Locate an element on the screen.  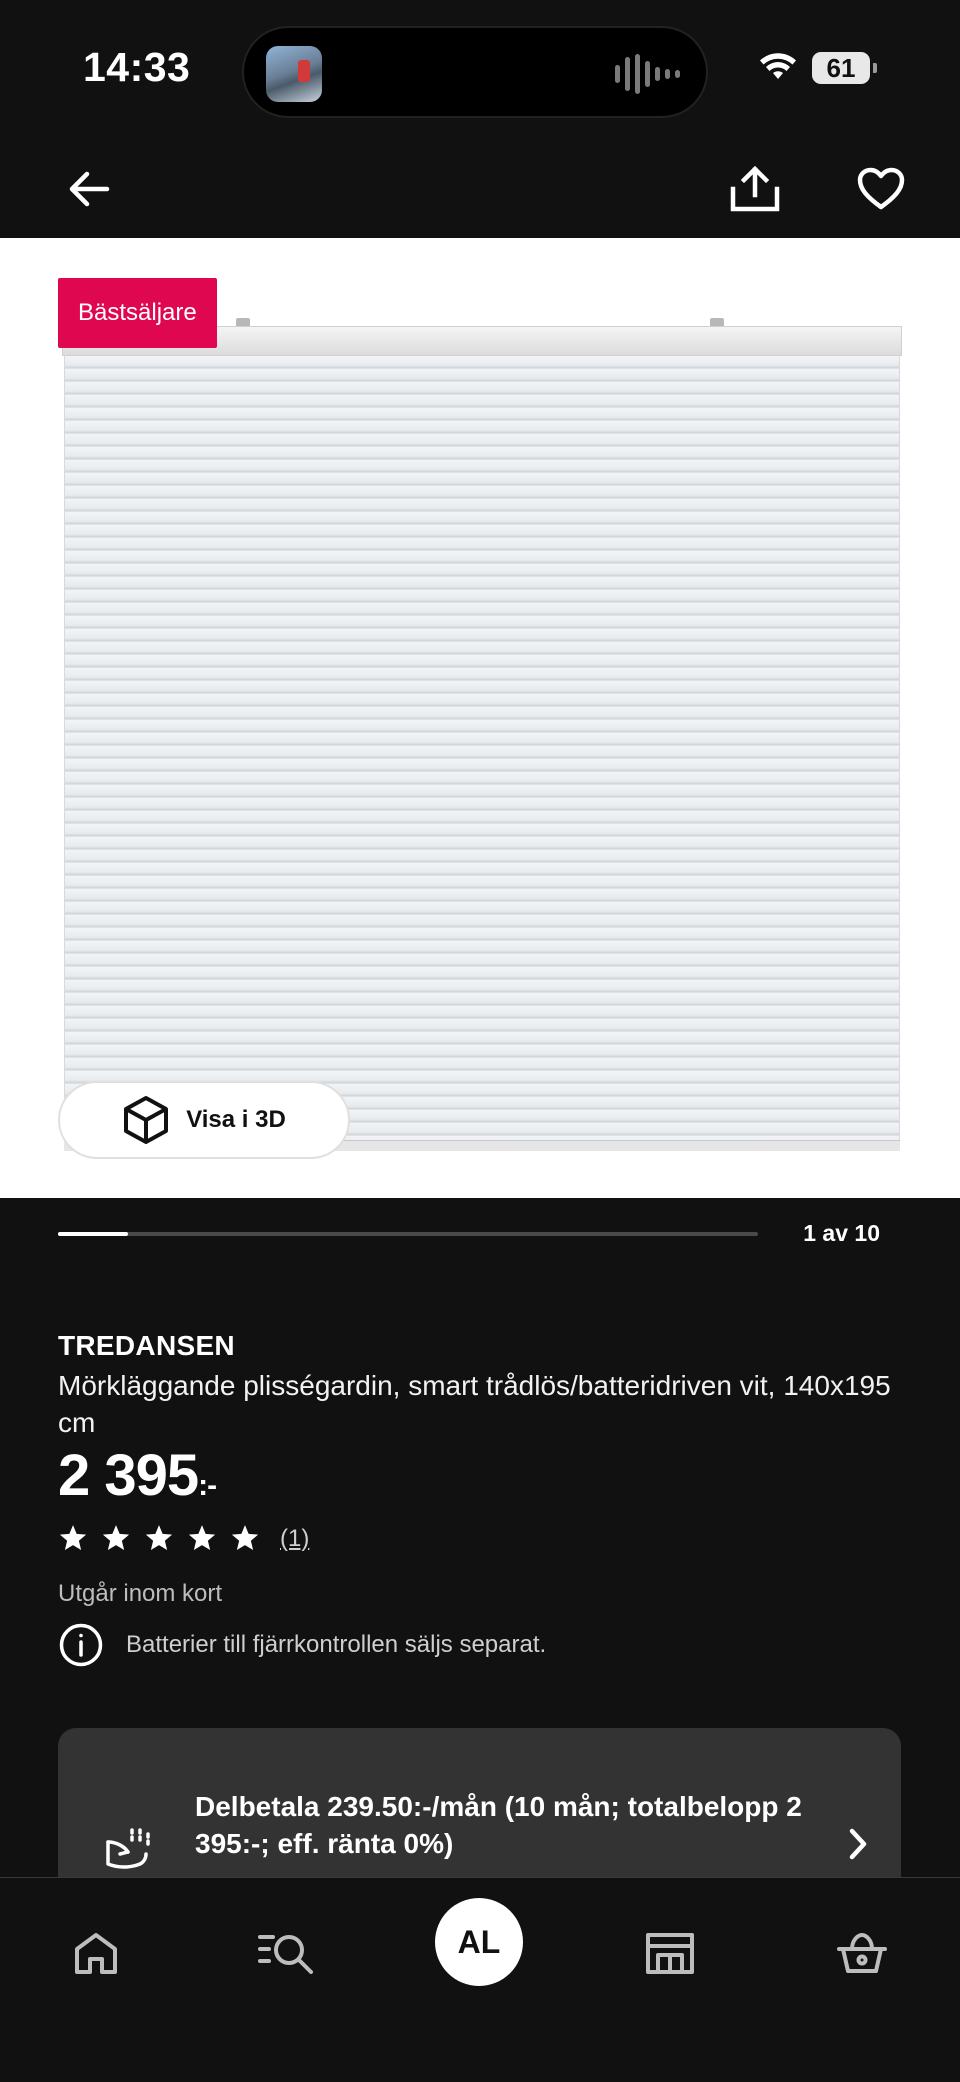
tab-profile-avatar: AL is located at coordinates (479, 1942).